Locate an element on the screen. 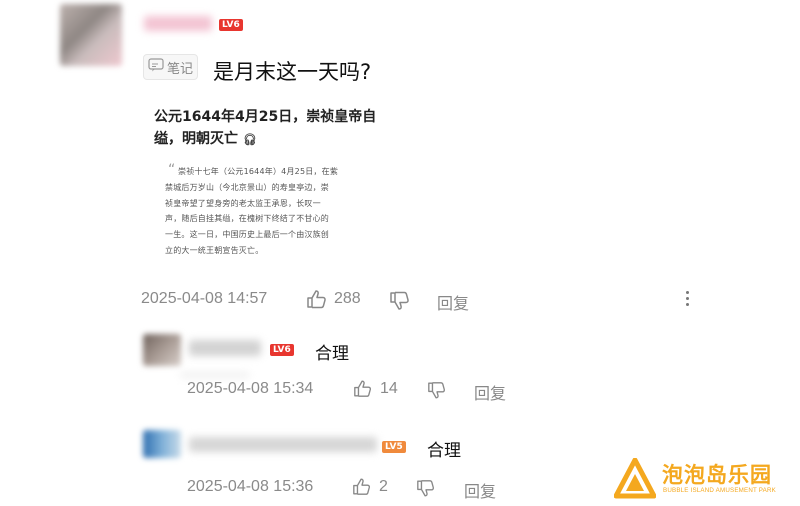  reply-timestamp: 2025-04-08 15:34 is located at coordinates (250, 388).